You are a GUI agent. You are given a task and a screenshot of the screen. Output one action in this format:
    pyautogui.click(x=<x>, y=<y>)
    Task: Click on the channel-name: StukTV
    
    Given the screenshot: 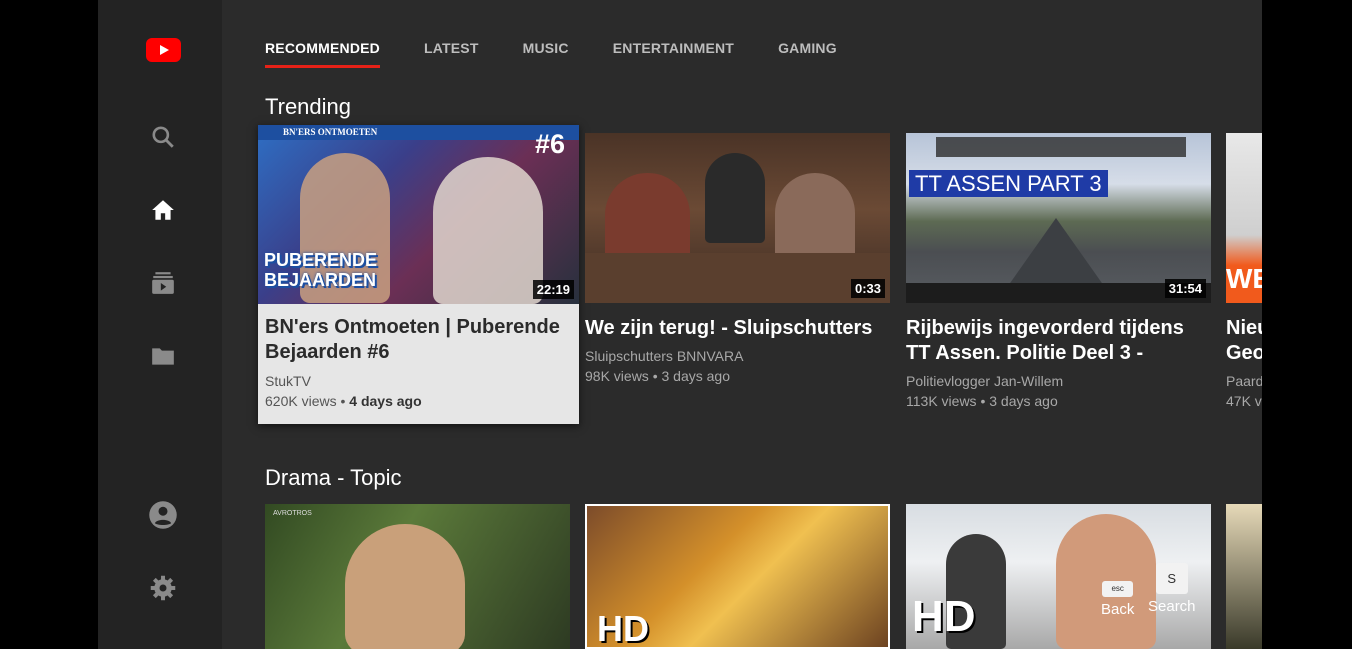 What is the action you would take?
    pyautogui.click(x=288, y=381)
    